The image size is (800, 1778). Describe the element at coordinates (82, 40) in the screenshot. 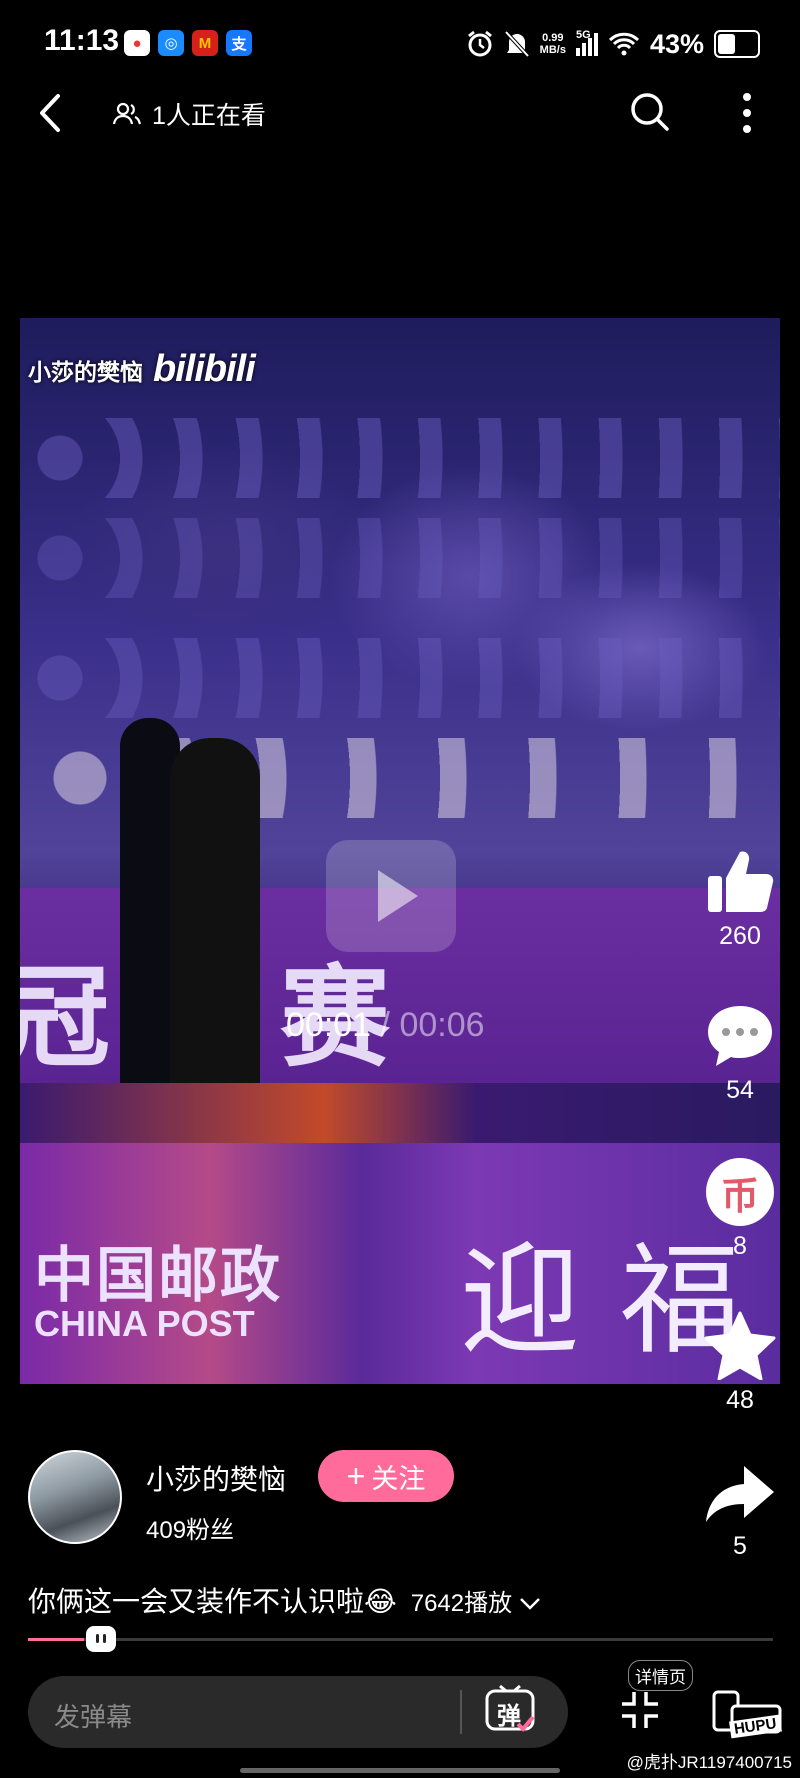

I see `status-time: 11:13` at that location.